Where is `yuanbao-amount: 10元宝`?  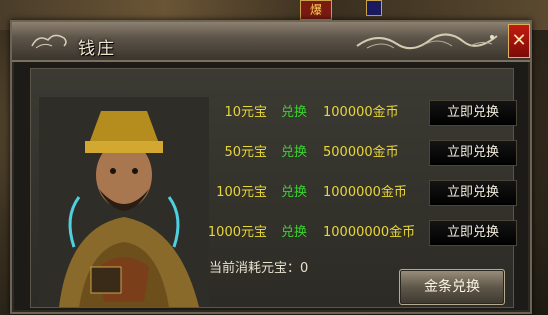 yuanbao-amount: 10元宝 is located at coordinates (245, 112).